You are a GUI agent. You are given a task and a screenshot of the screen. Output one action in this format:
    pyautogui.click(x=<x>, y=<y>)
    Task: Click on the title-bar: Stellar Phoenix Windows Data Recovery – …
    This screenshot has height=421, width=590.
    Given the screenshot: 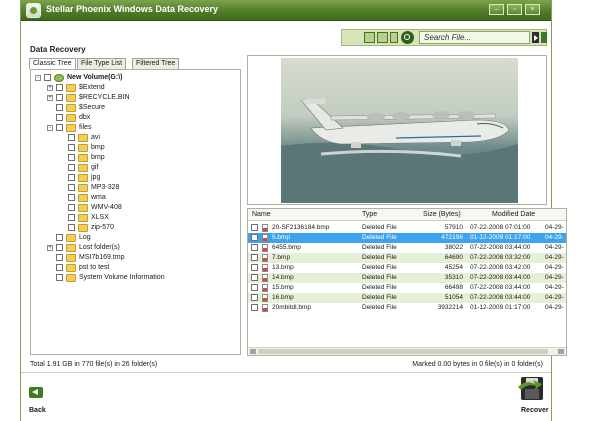 What is the action you would take?
    pyautogui.click(x=286, y=10)
    